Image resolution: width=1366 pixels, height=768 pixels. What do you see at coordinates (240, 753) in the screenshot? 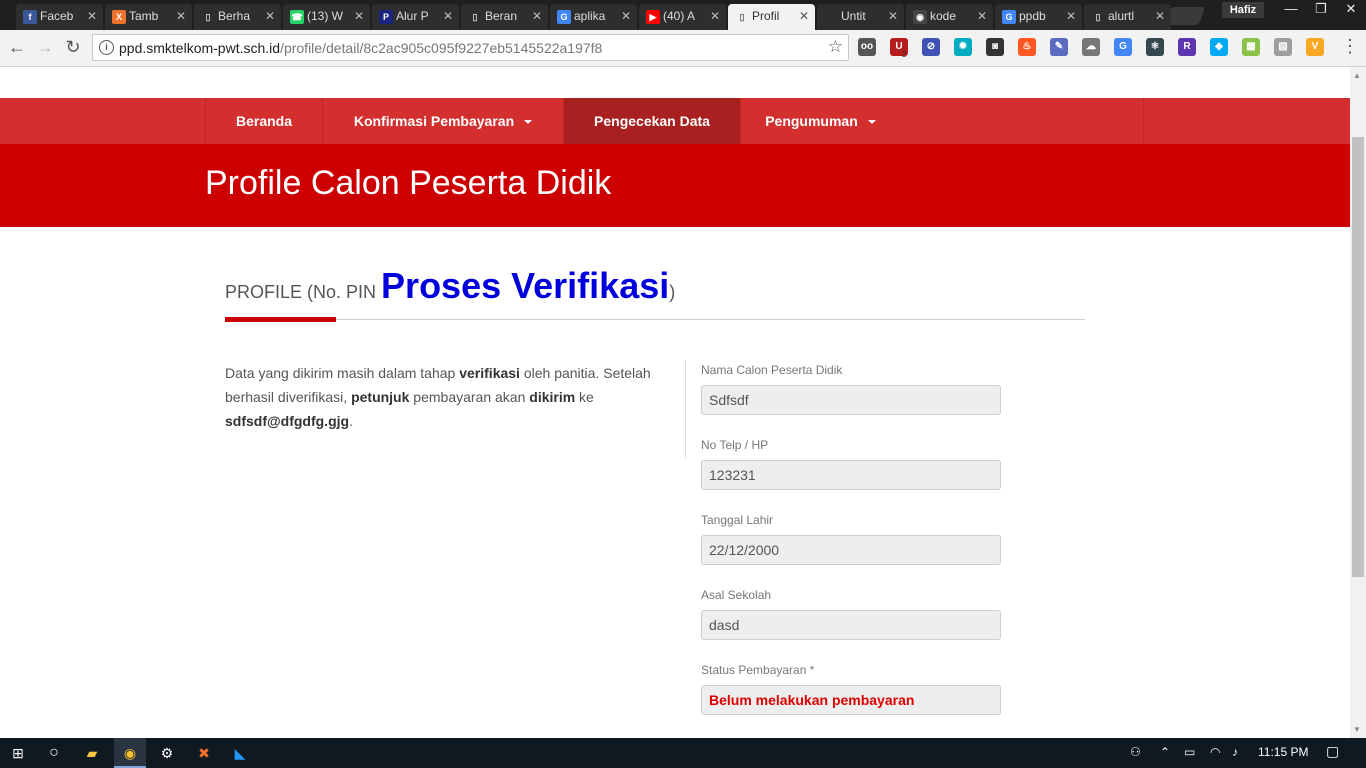
I see `vscode-icon: ◣` at bounding box center [240, 753].